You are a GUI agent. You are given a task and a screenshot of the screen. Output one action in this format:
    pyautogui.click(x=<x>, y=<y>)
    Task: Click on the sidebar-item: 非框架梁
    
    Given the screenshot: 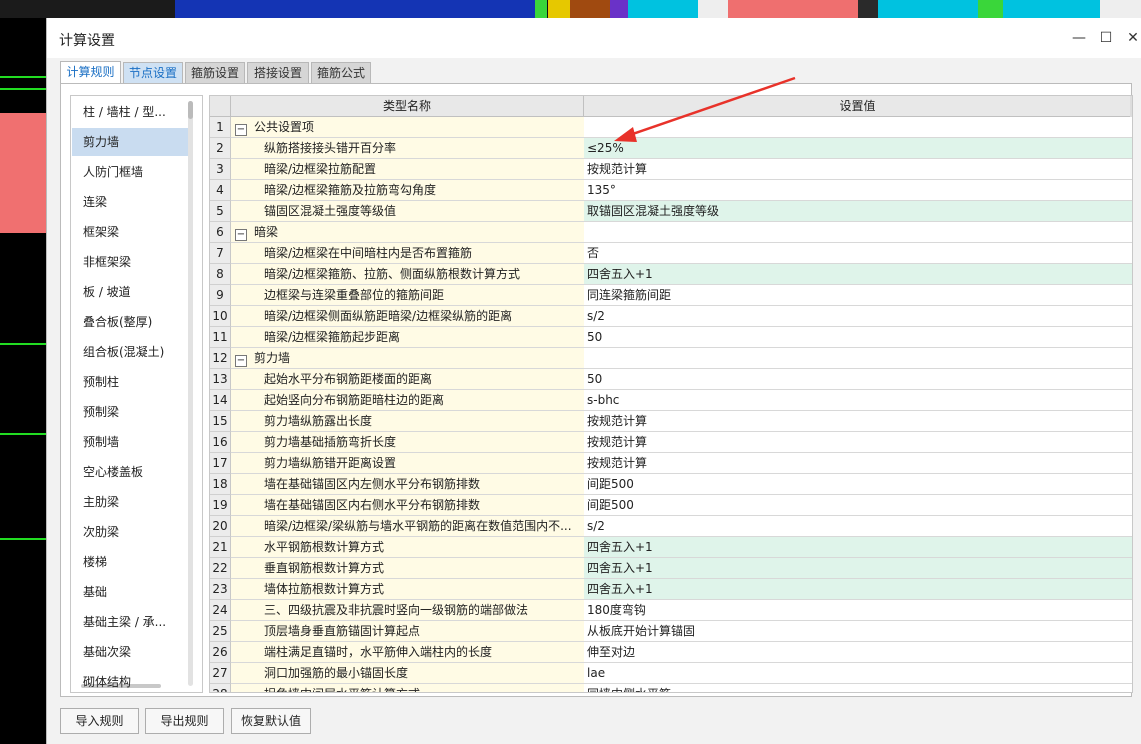 What is the action you would take?
    pyautogui.click(x=130, y=262)
    